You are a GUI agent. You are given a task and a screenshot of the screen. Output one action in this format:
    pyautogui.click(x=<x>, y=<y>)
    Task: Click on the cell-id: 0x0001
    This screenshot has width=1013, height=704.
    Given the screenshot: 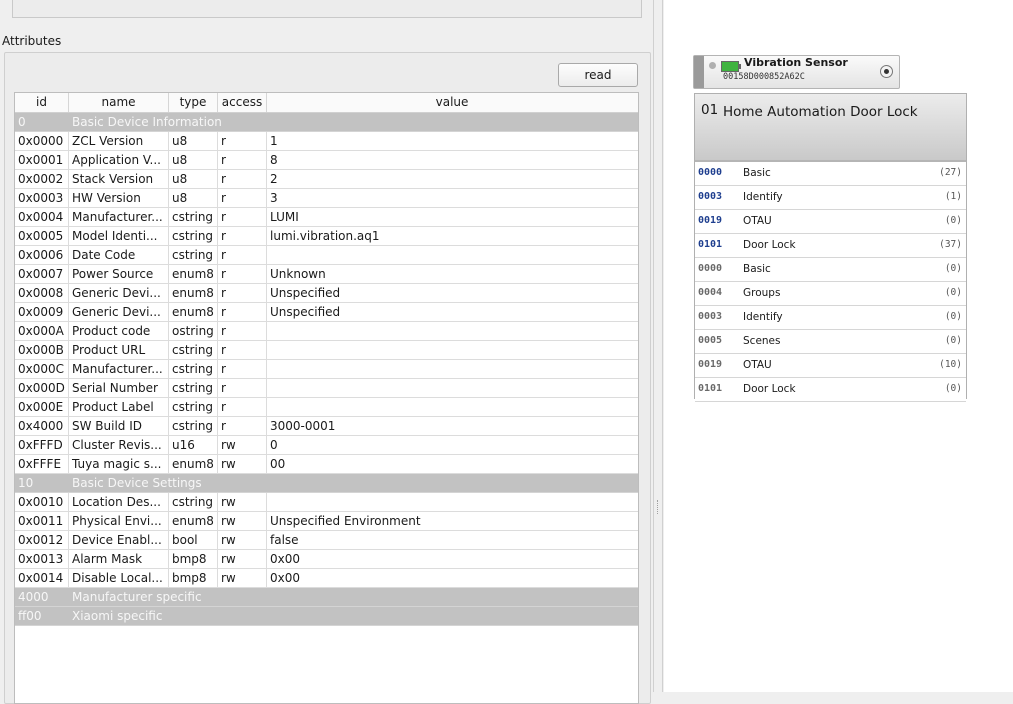 What is the action you would take?
    pyautogui.click(x=42, y=160)
    